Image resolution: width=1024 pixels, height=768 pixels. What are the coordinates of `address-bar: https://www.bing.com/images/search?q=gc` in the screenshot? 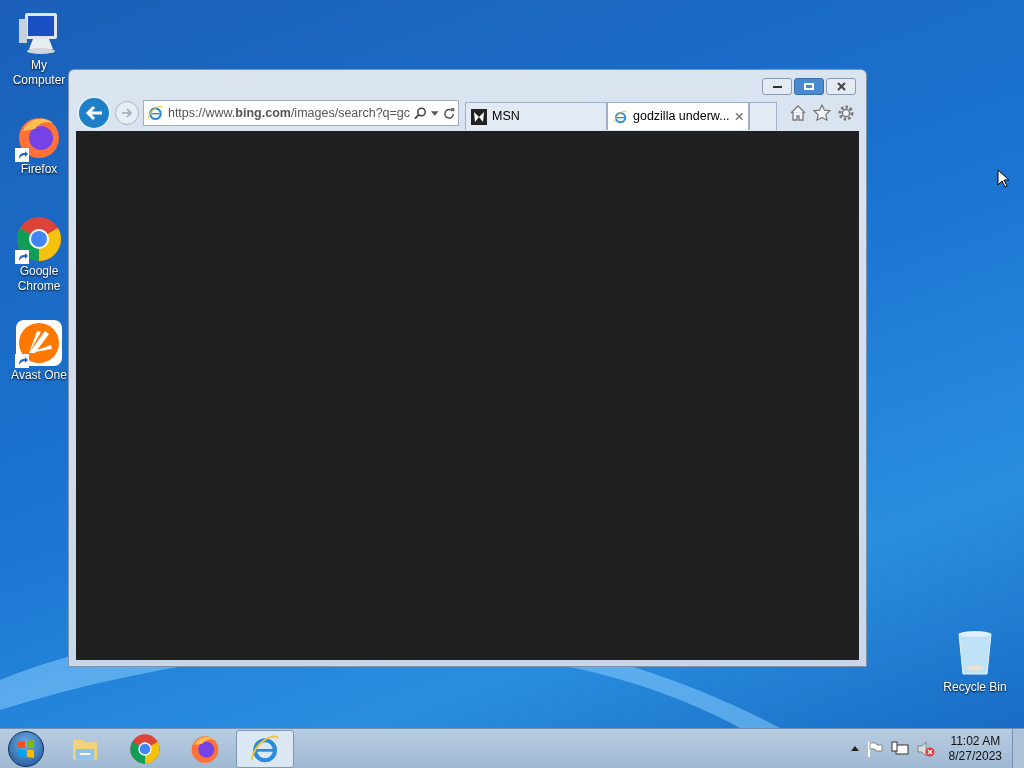 It's located at (301, 113).